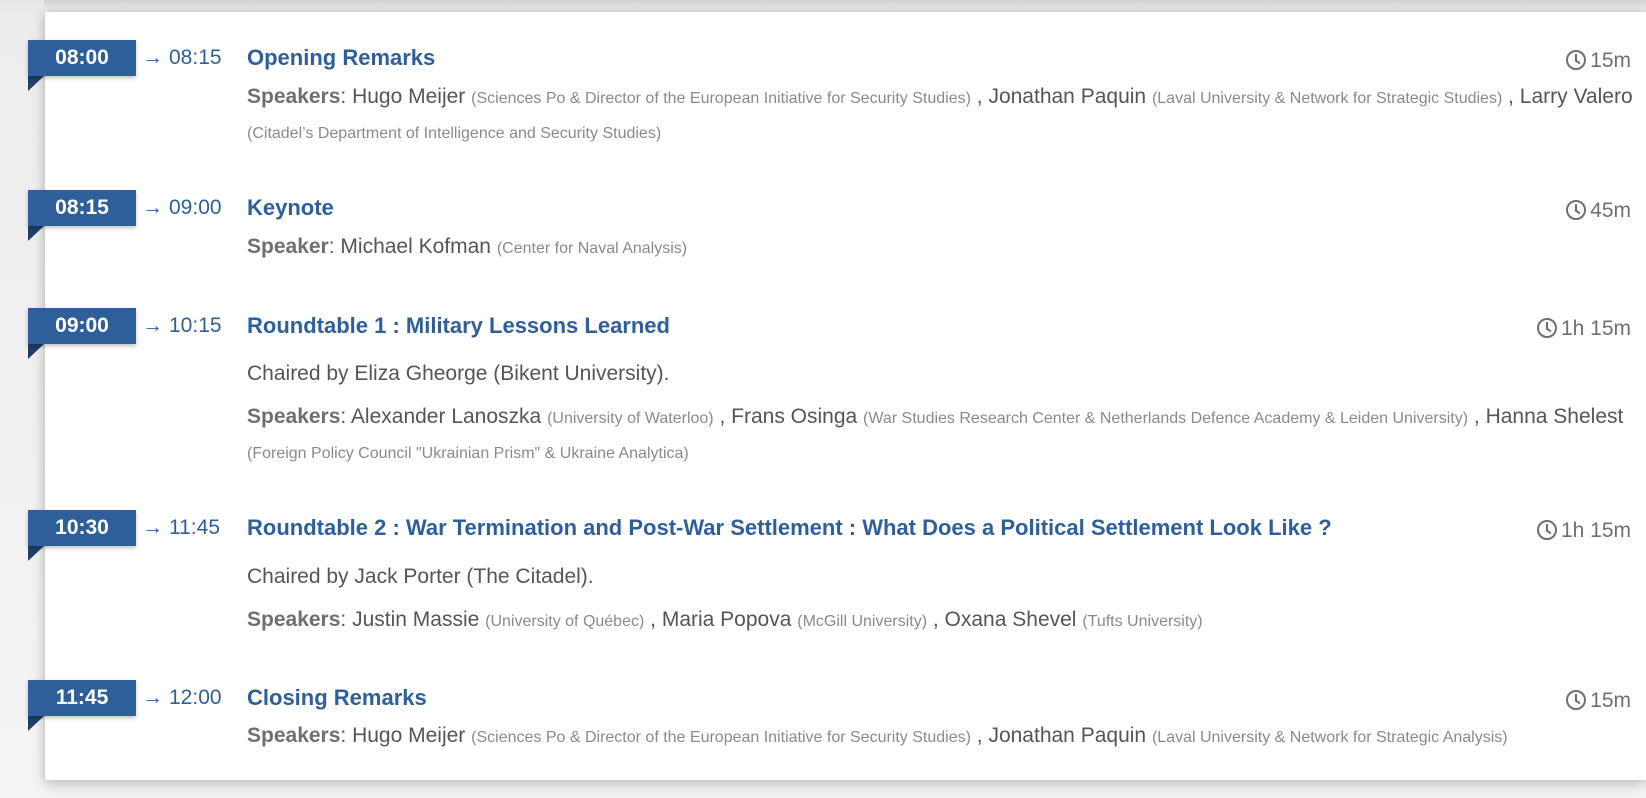 This screenshot has width=1646, height=798. Describe the element at coordinates (195, 325) in the screenshot. I see `end-time-value: 10:15` at that location.